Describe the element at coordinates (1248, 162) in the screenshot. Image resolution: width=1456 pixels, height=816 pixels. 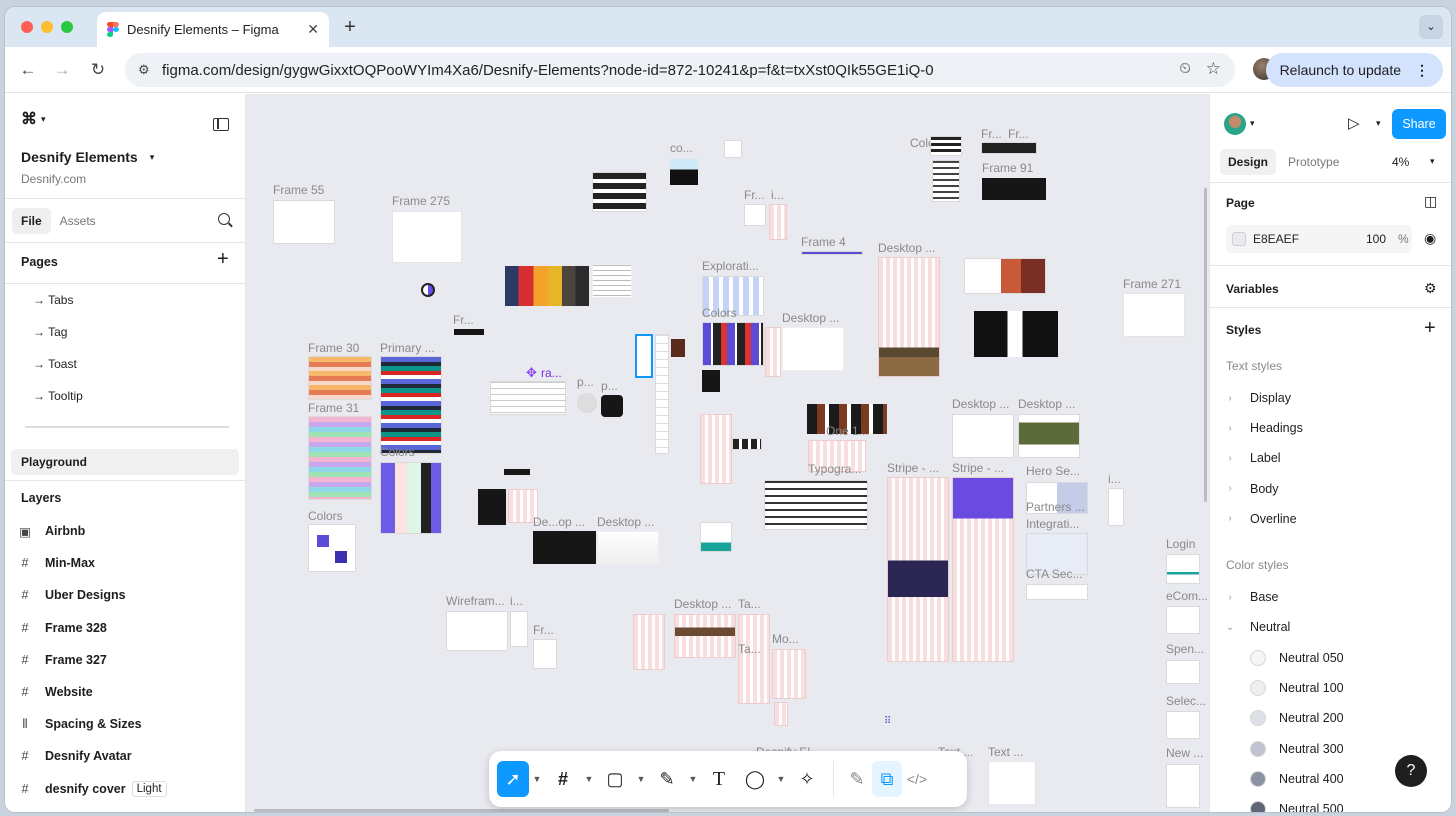
I see `tab-design: Design` at that location.